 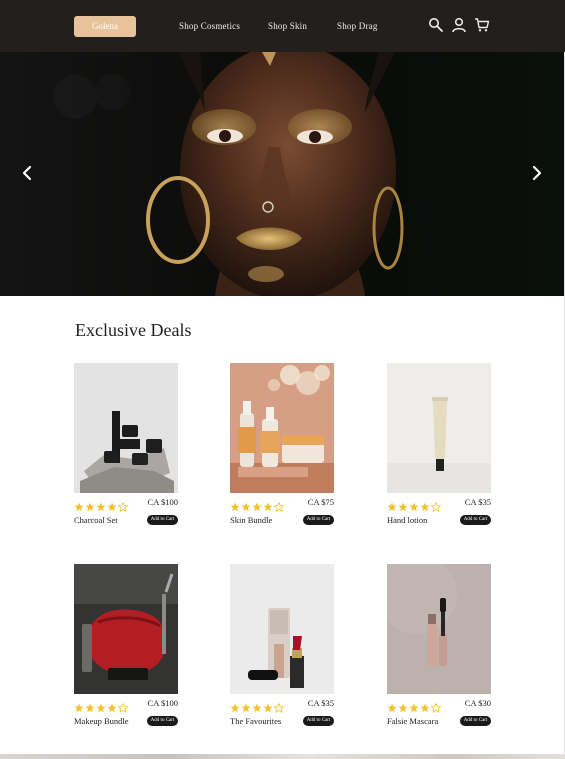 I want to click on nav-link-shop-cosmetics: Shop Cosmetics, so click(x=209, y=26).